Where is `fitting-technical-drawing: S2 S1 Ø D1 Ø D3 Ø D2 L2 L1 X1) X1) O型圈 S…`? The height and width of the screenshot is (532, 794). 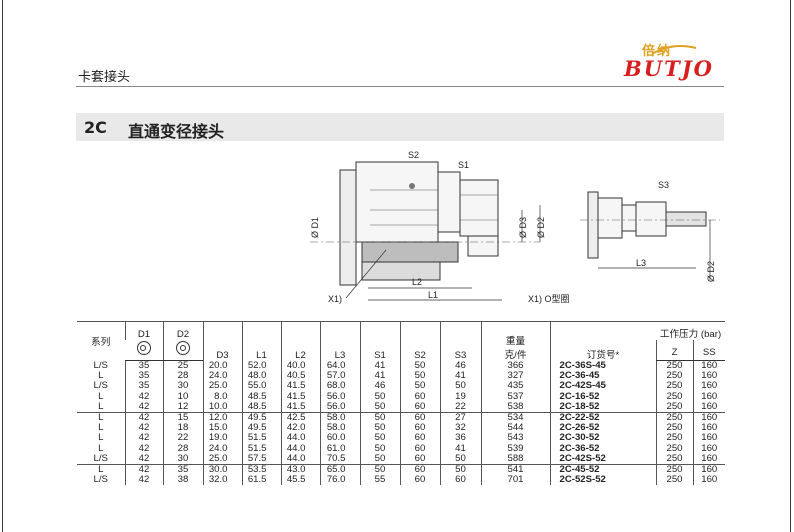 fitting-technical-drawing: S2 S1 Ø D1 Ø D3 Ø D2 L2 L1 X1) X1) O型圈 S… is located at coordinates (515, 227).